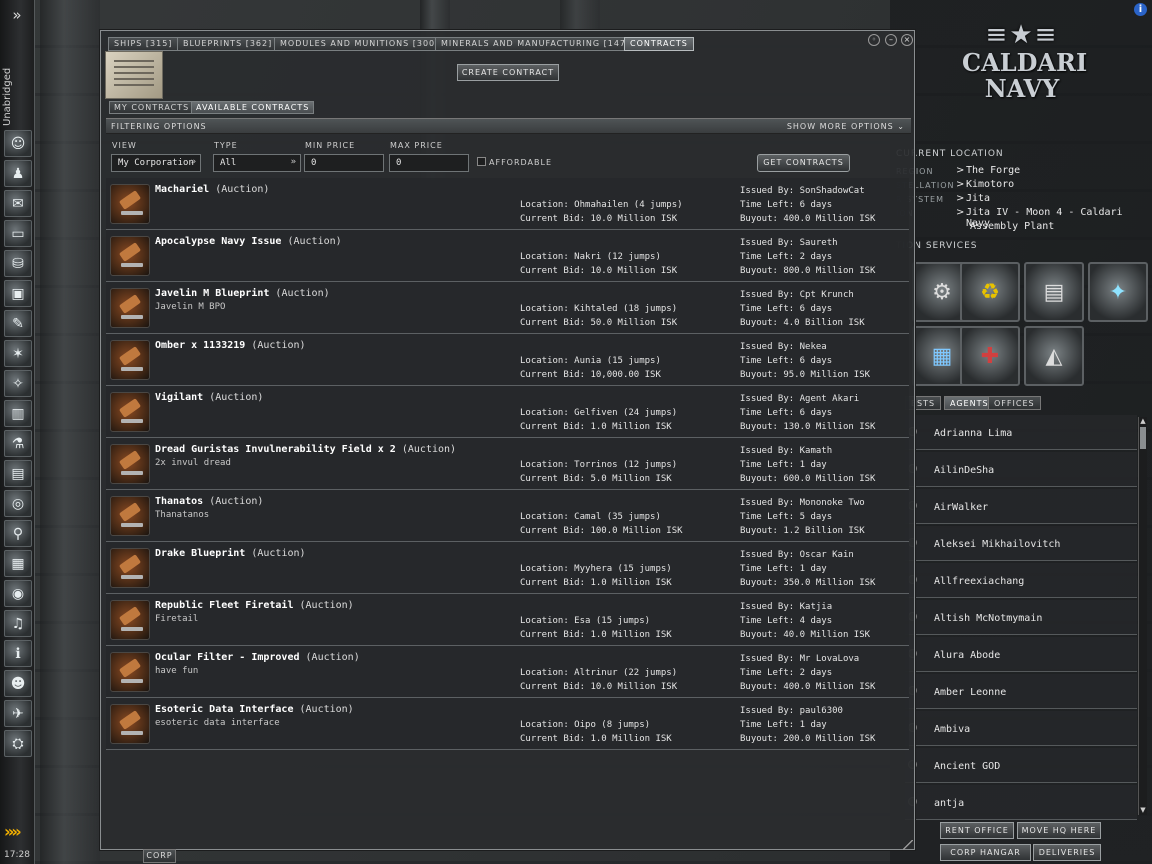  Describe the element at coordinates (1024, 75) in the screenshot. I see `corp-logo: ≡★≡ CALDARI NAVY` at that location.